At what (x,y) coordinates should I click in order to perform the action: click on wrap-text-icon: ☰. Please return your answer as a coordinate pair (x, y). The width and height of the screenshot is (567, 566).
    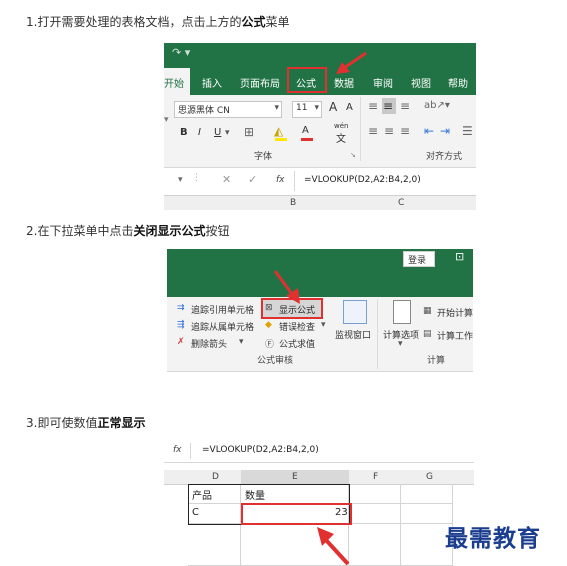
    Looking at the image, I should click on (467, 131).